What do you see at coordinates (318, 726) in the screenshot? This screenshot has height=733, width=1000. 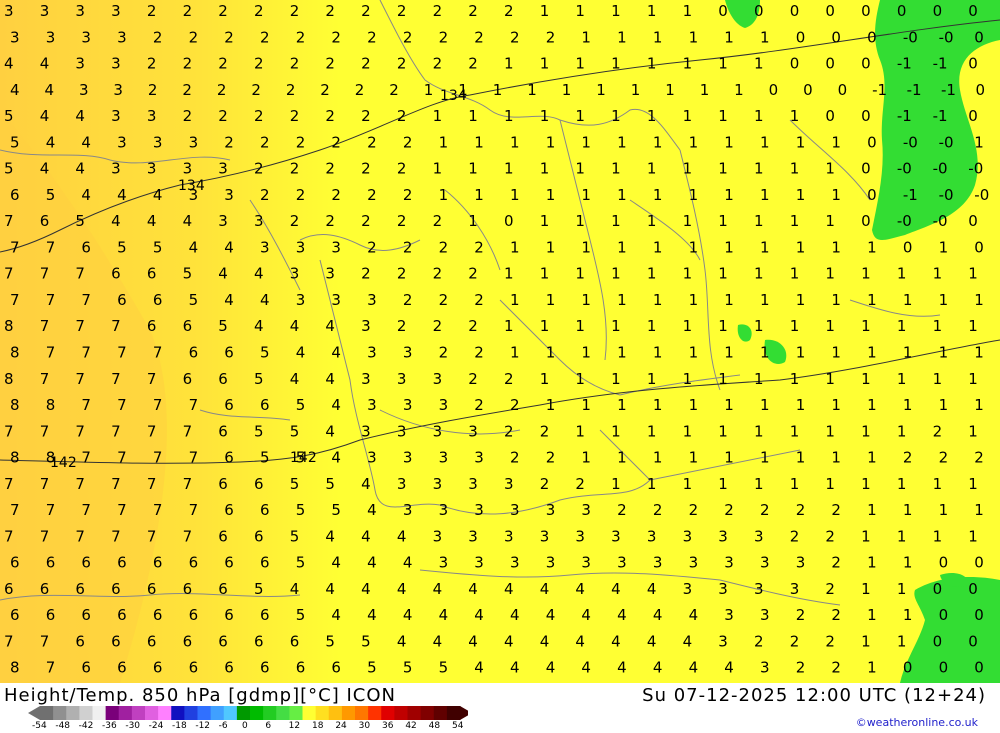 I see `legend-tick-label: 18` at bounding box center [318, 726].